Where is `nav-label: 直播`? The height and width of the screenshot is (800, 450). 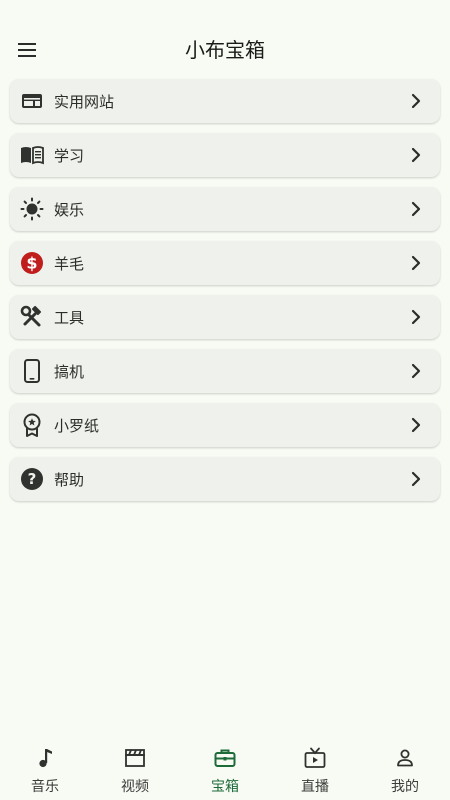 nav-label: 直播 is located at coordinates (315, 787).